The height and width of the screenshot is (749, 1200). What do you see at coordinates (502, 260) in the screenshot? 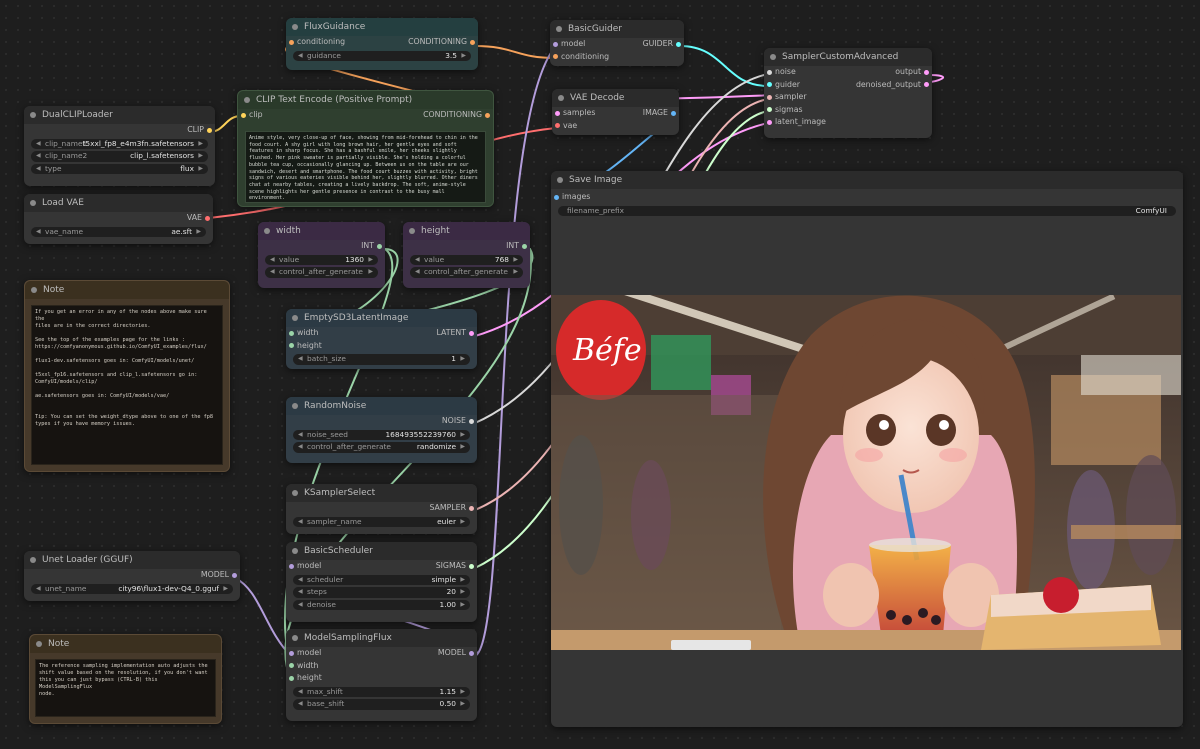
I see `widget-value: 768` at bounding box center [502, 260].